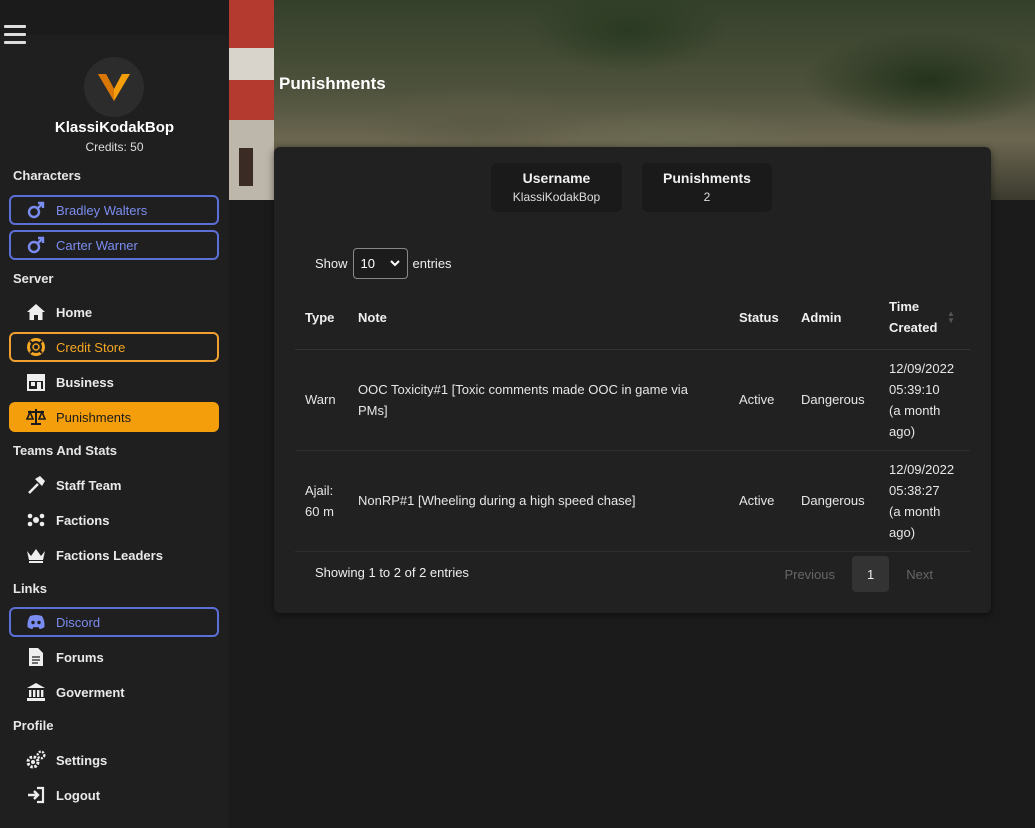 This screenshot has height=828, width=1035. I want to click on column-header-time-created: Time Created ▲ ▼, so click(924, 318).